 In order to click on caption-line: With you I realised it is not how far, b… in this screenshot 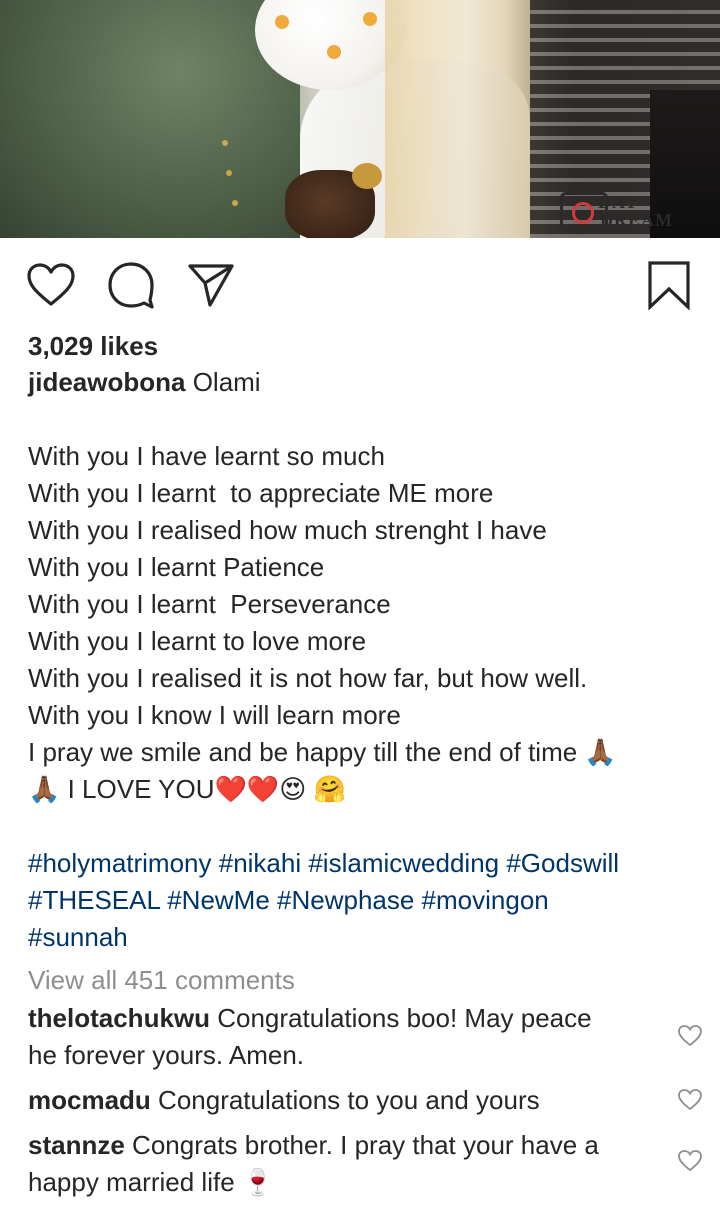, I will do `click(308, 678)`.